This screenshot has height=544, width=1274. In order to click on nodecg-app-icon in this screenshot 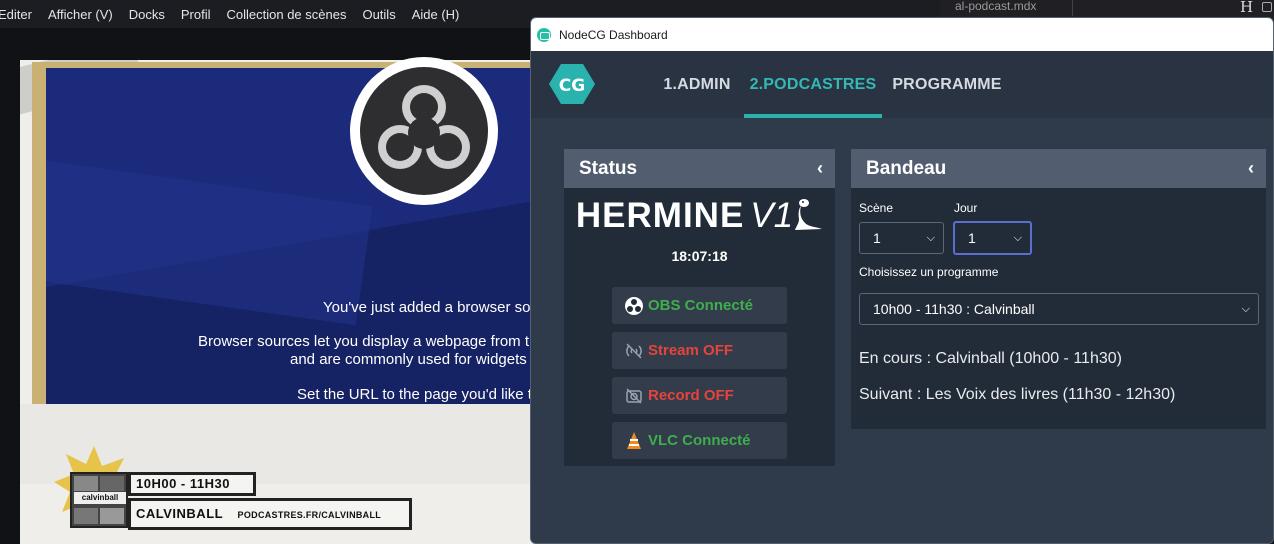, I will do `click(544, 34)`.